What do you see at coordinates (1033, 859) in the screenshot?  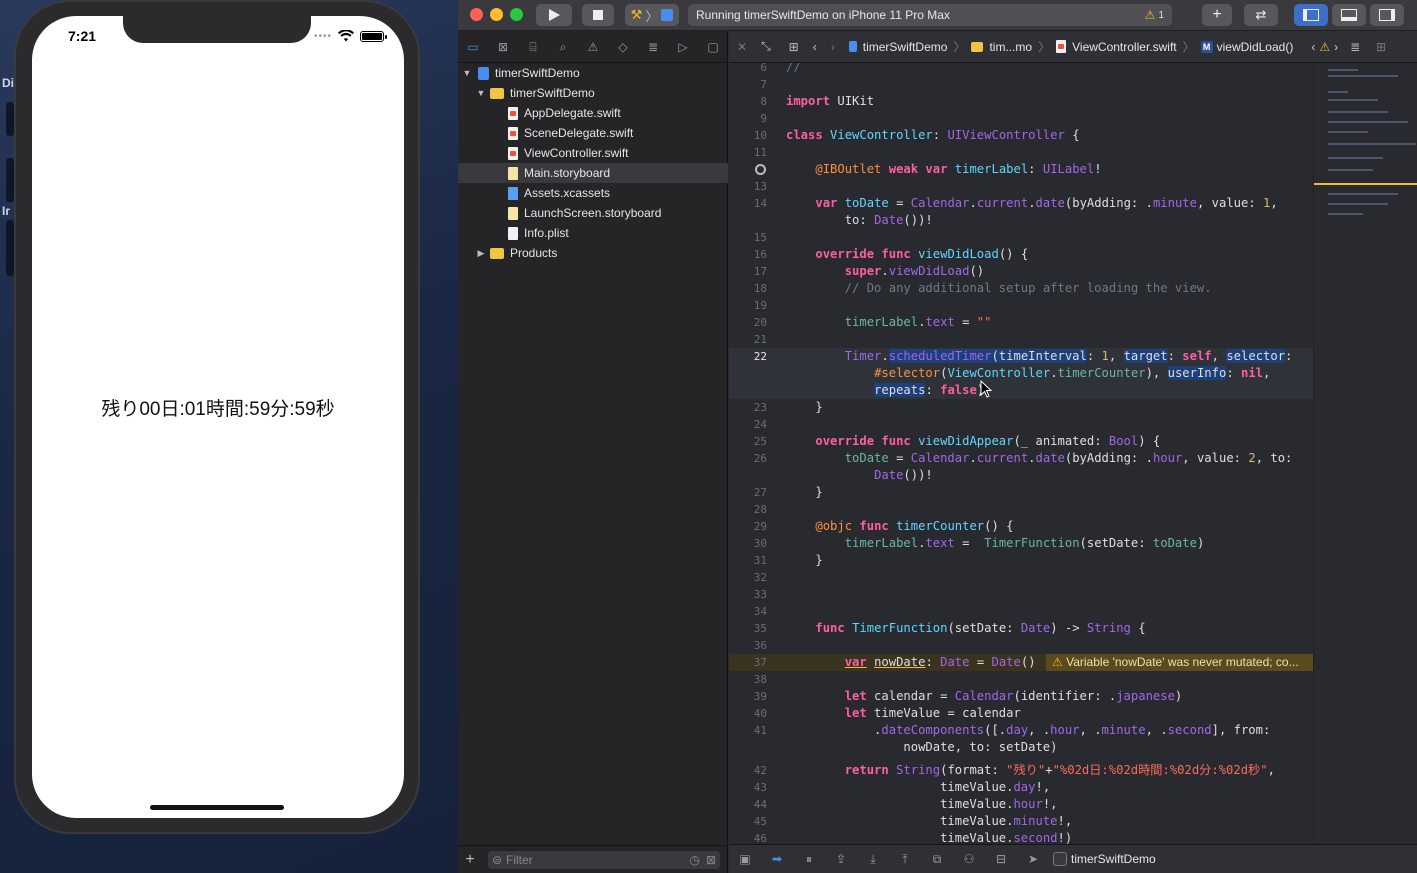 I see `simulate-location-icon: ➤` at bounding box center [1033, 859].